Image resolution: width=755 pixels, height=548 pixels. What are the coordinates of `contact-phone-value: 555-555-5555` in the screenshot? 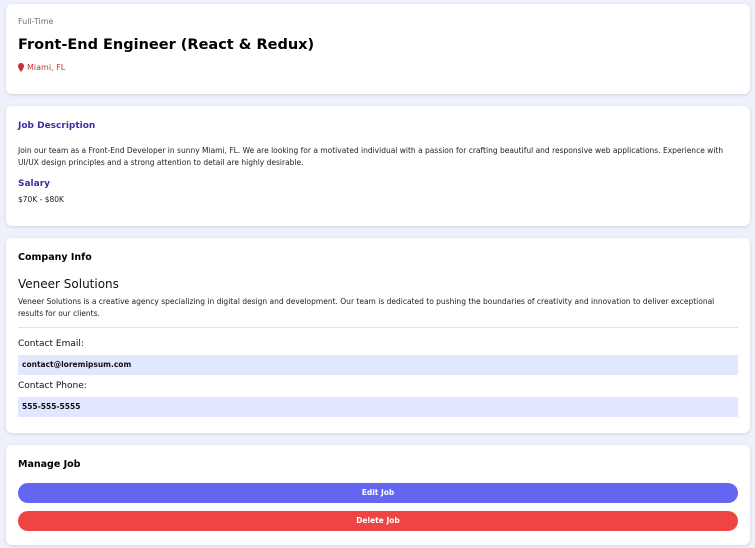 It's located at (378, 407).